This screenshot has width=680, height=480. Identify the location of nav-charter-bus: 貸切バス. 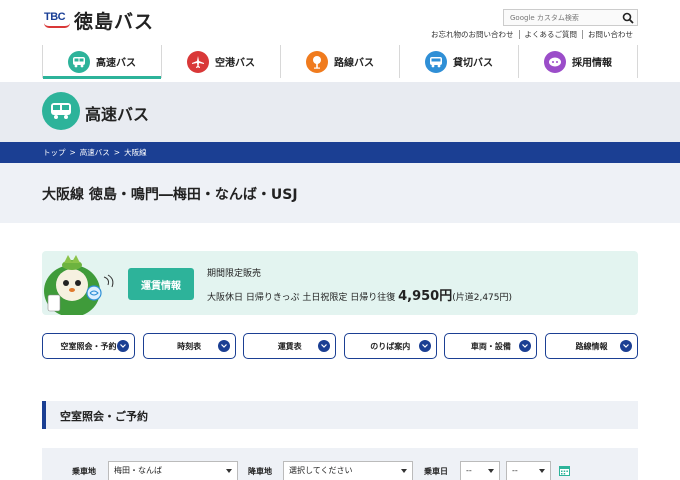
(458, 61).